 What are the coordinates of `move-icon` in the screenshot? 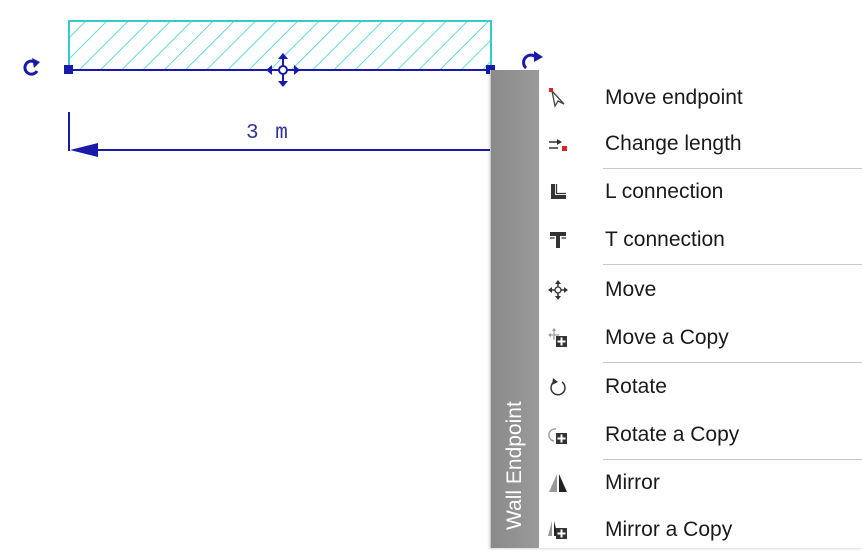 It's located at (558, 290).